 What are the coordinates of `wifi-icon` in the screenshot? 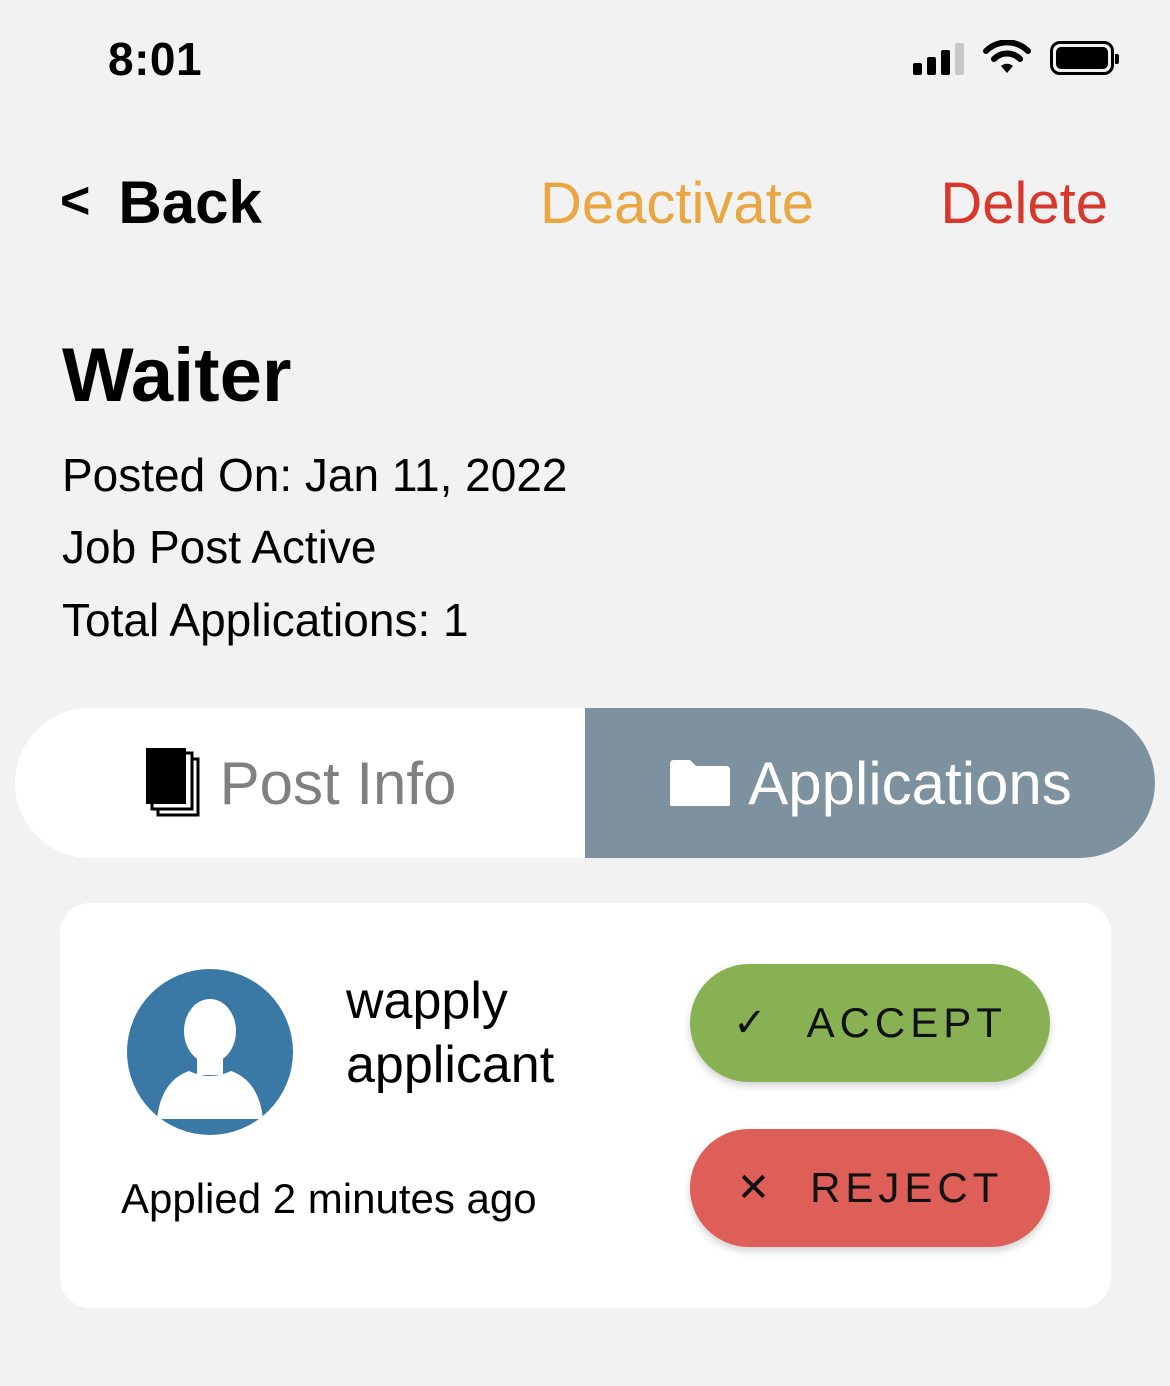 It's located at (1007, 56).